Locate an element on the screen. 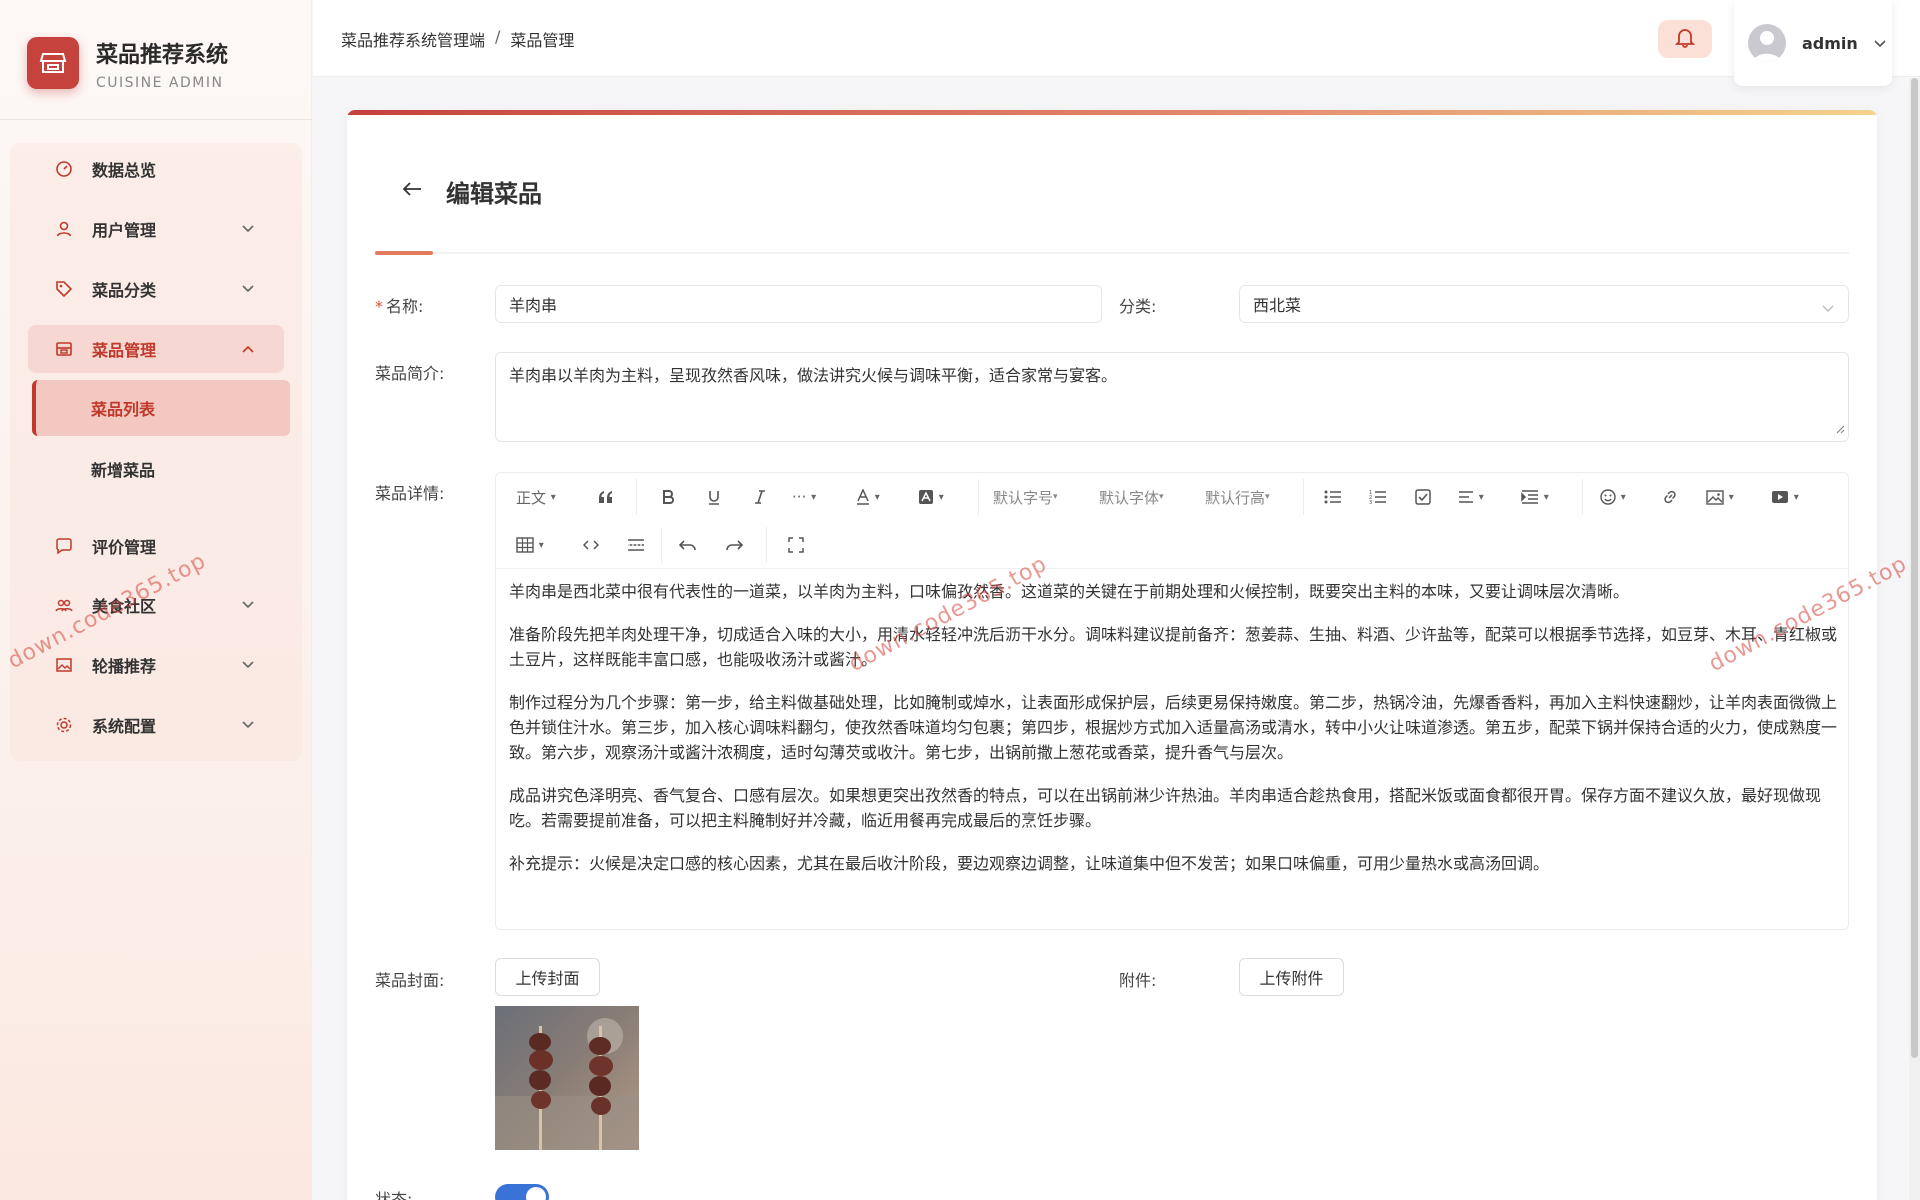  sidebar-item-label: 菜品管理 is located at coordinates (124, 350).